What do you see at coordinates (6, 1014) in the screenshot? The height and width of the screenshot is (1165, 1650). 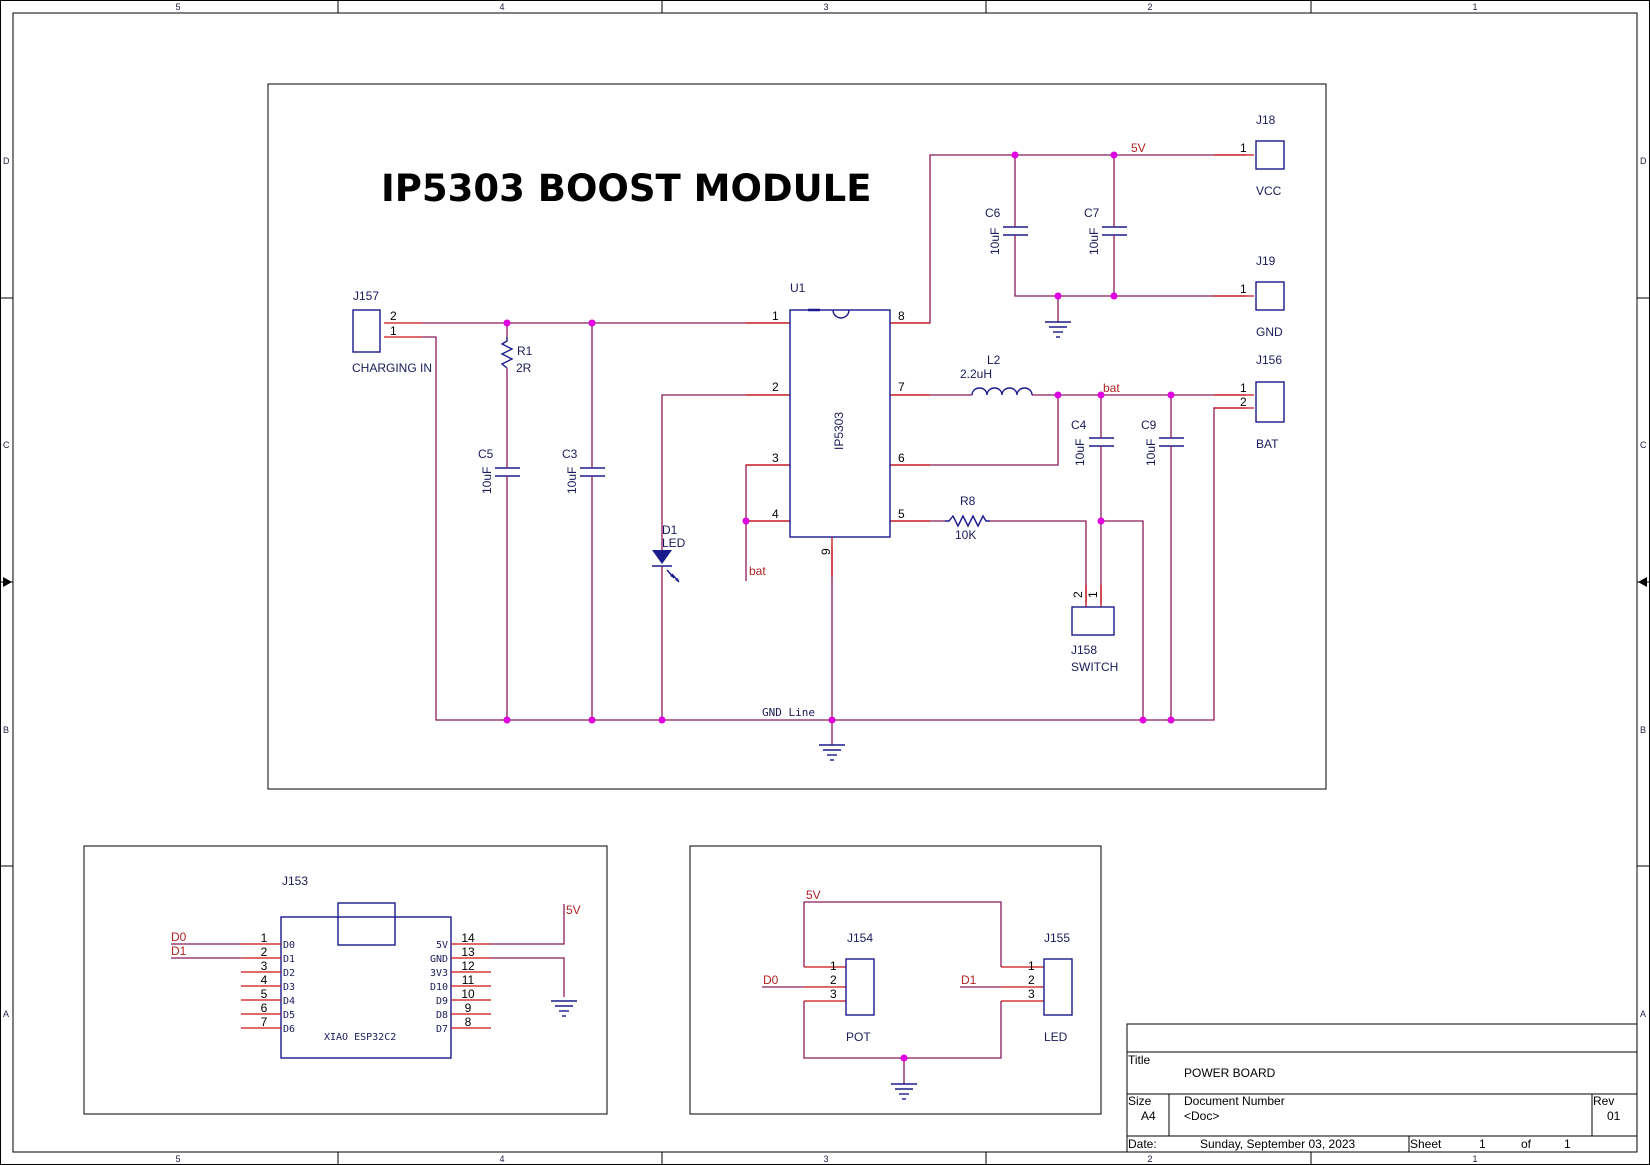 I see `row-label: A` at bounding box center [6, 1014].